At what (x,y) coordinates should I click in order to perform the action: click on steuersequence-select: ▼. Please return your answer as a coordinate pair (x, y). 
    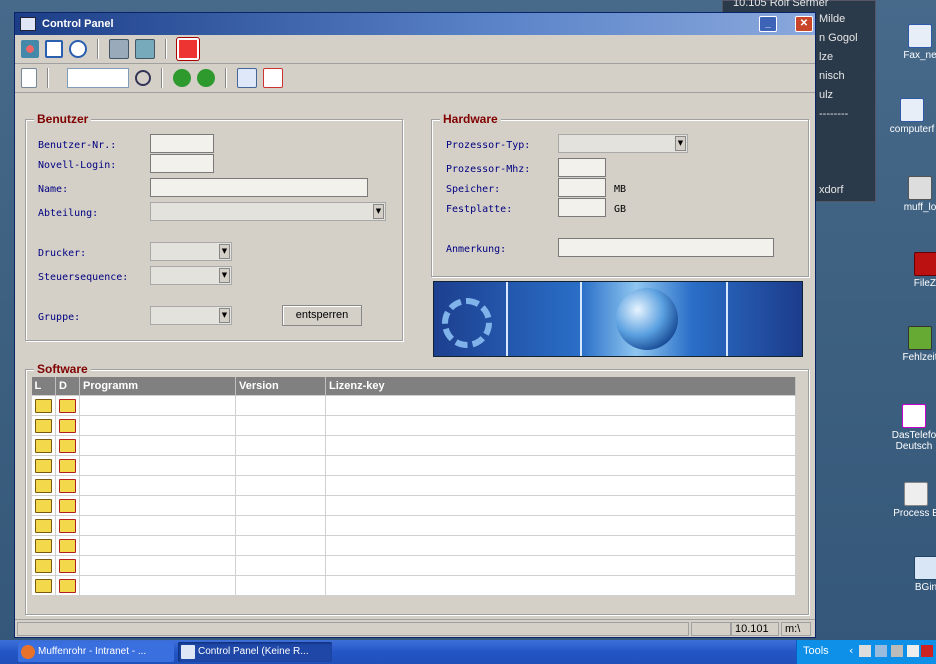
    Looking at the image, I should click on (191, 275).